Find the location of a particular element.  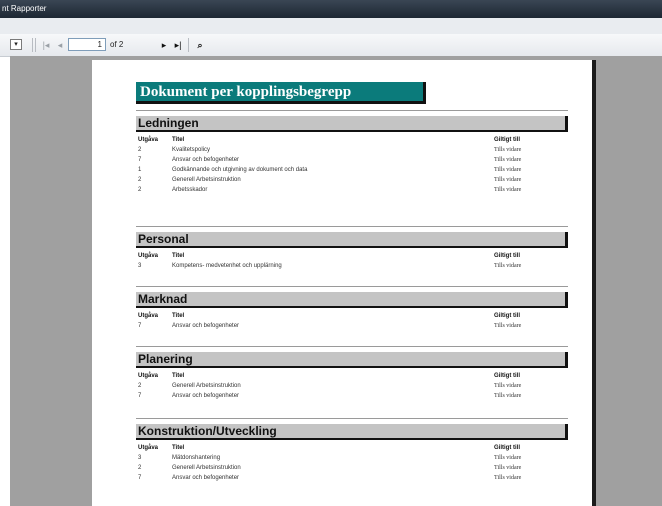

cell-titel: Kompetens- medvetenhet och upplärning is located at coordinates (227, 266).